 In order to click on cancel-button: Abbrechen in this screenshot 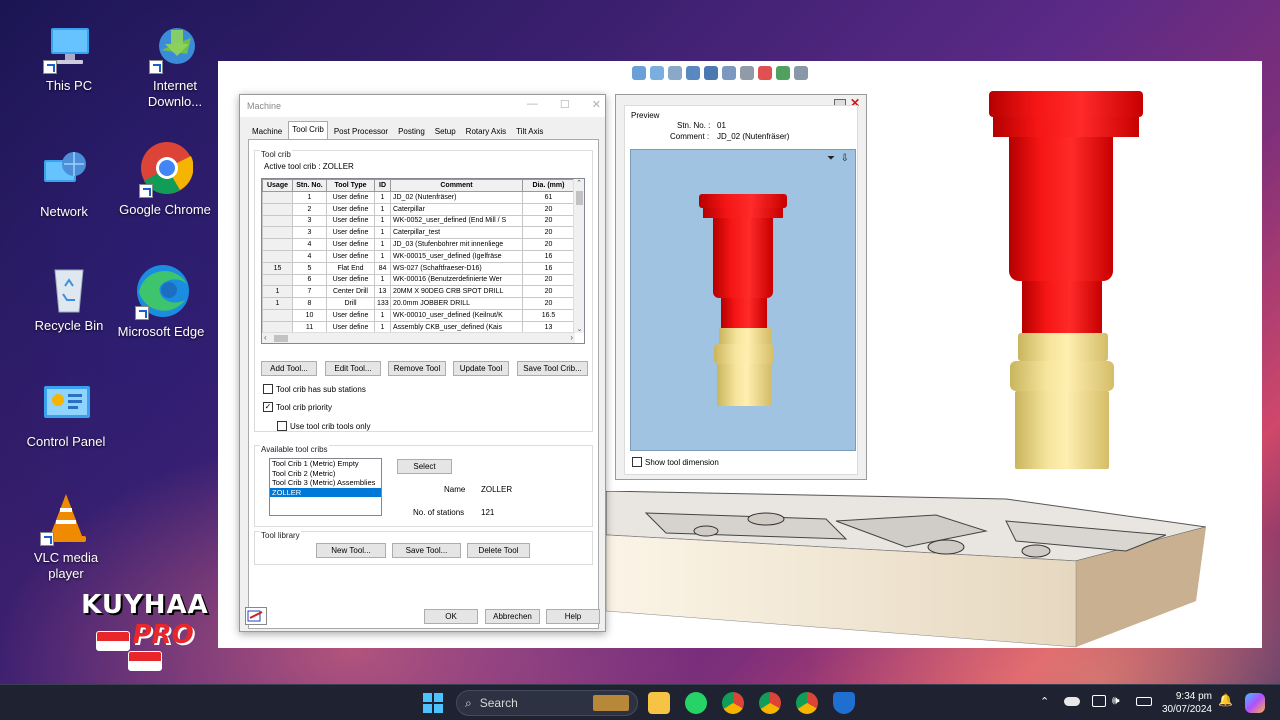, I will do `click(512, 616)`.